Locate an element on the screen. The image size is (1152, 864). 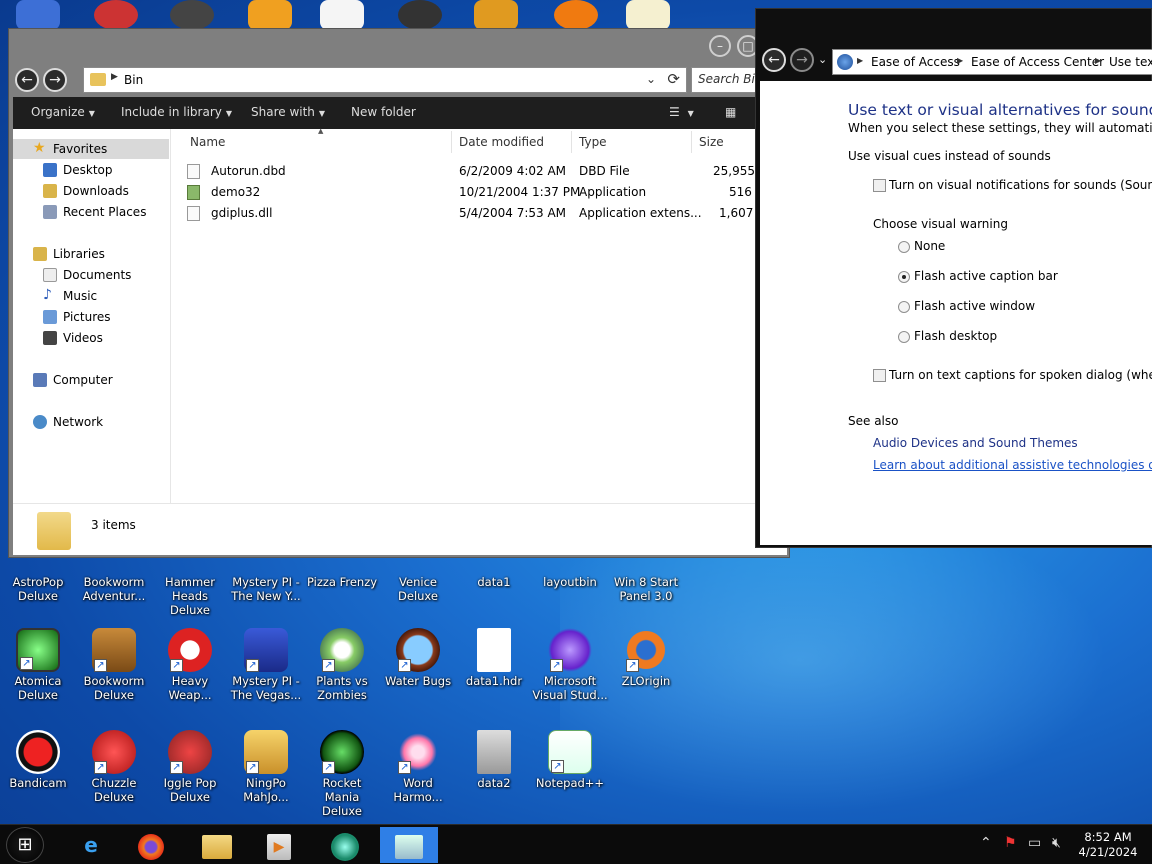
nav-desktop: Desktop is located at coordinates (91, 170).